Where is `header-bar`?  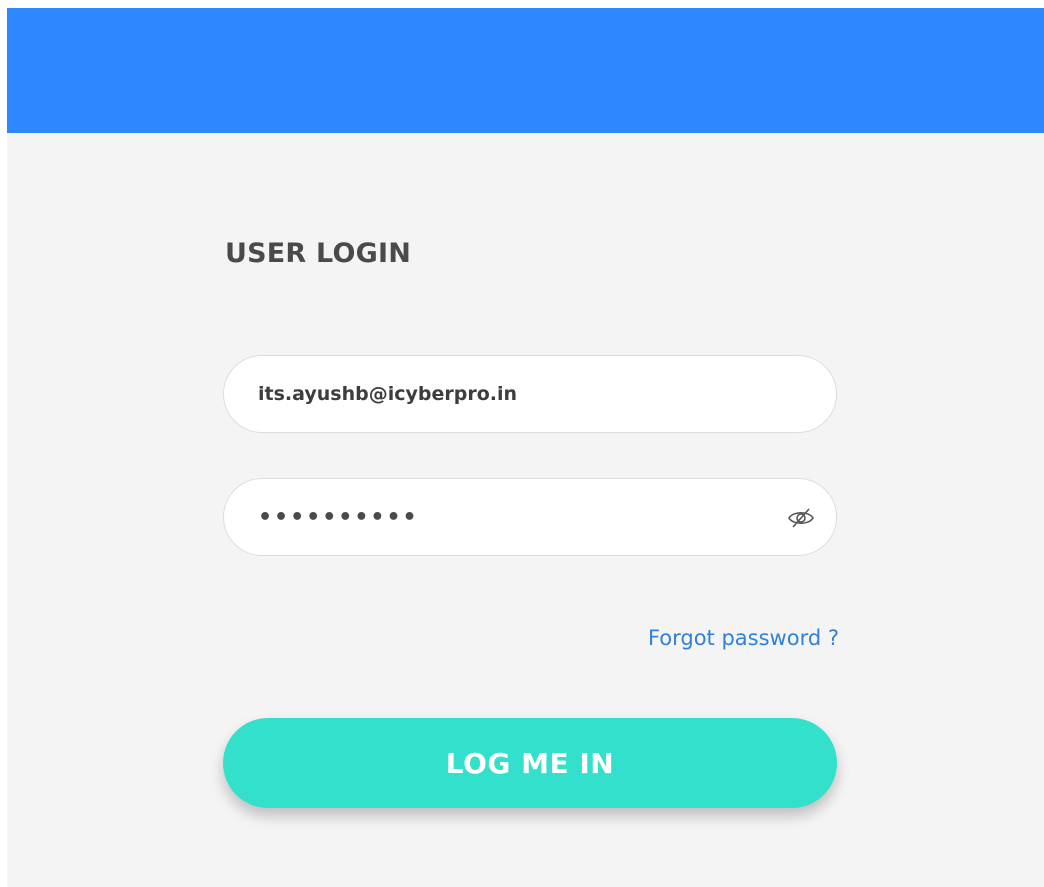
header-bar is located at coordinates (525, 70).